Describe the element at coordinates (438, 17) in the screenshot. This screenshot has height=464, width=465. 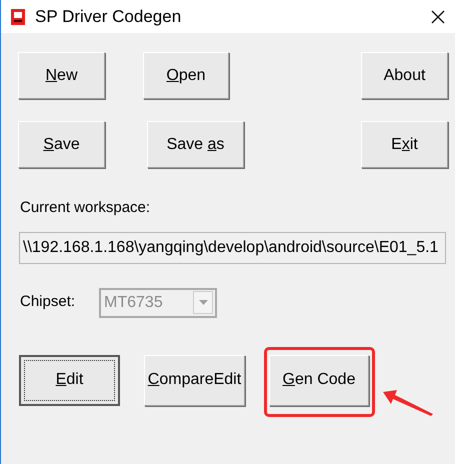
I see `close-icon` at that location.